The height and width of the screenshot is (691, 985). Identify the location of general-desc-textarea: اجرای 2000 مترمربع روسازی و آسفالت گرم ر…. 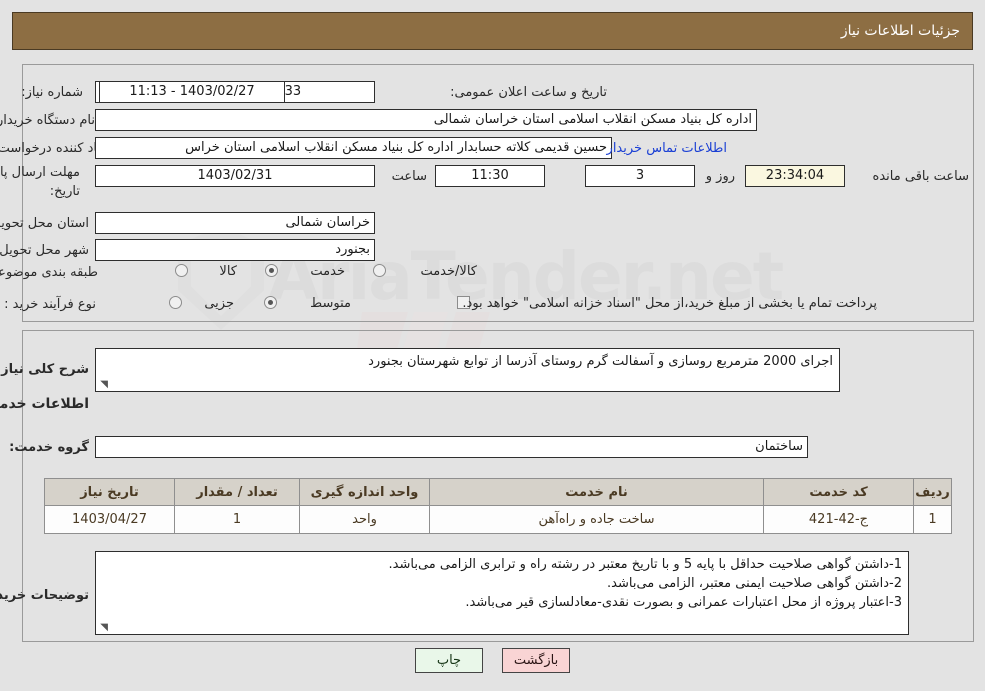
(467, 370).